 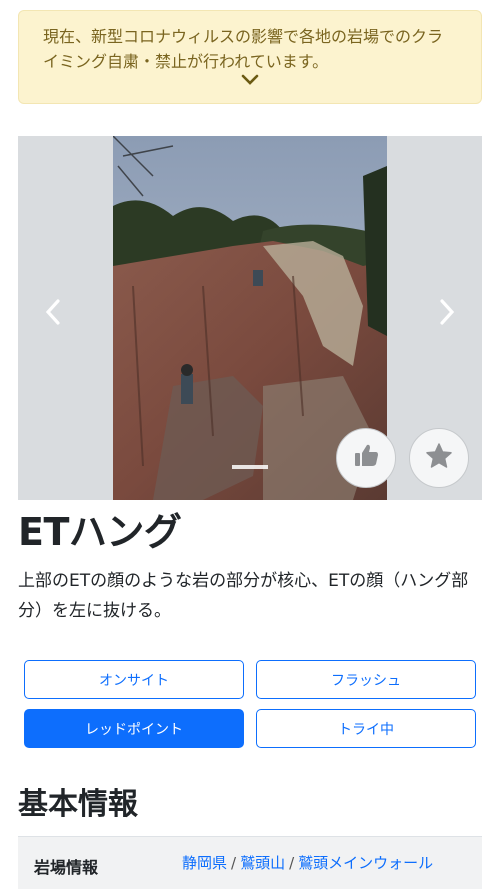 I want to click on carousel-indicator, so click(x=250, y=467).